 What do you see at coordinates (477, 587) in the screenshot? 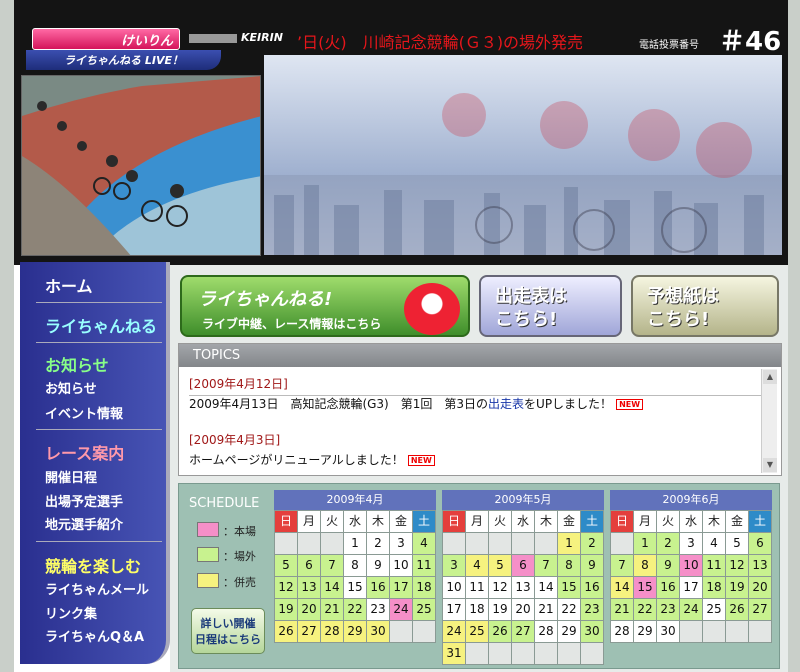
I see `calendar-day: 11` at bounding box center [477, 587].